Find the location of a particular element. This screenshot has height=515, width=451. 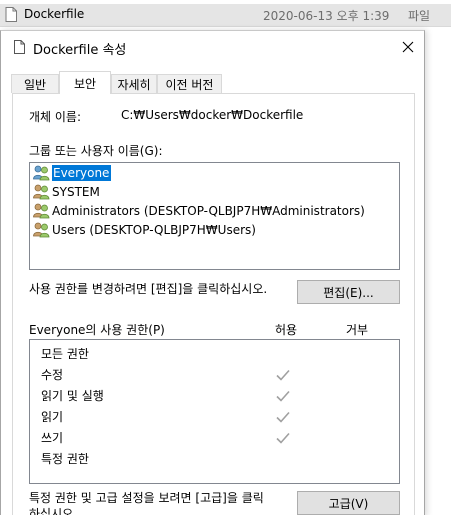

deny-column-header: 거부 is located at coordinates (357, 330).